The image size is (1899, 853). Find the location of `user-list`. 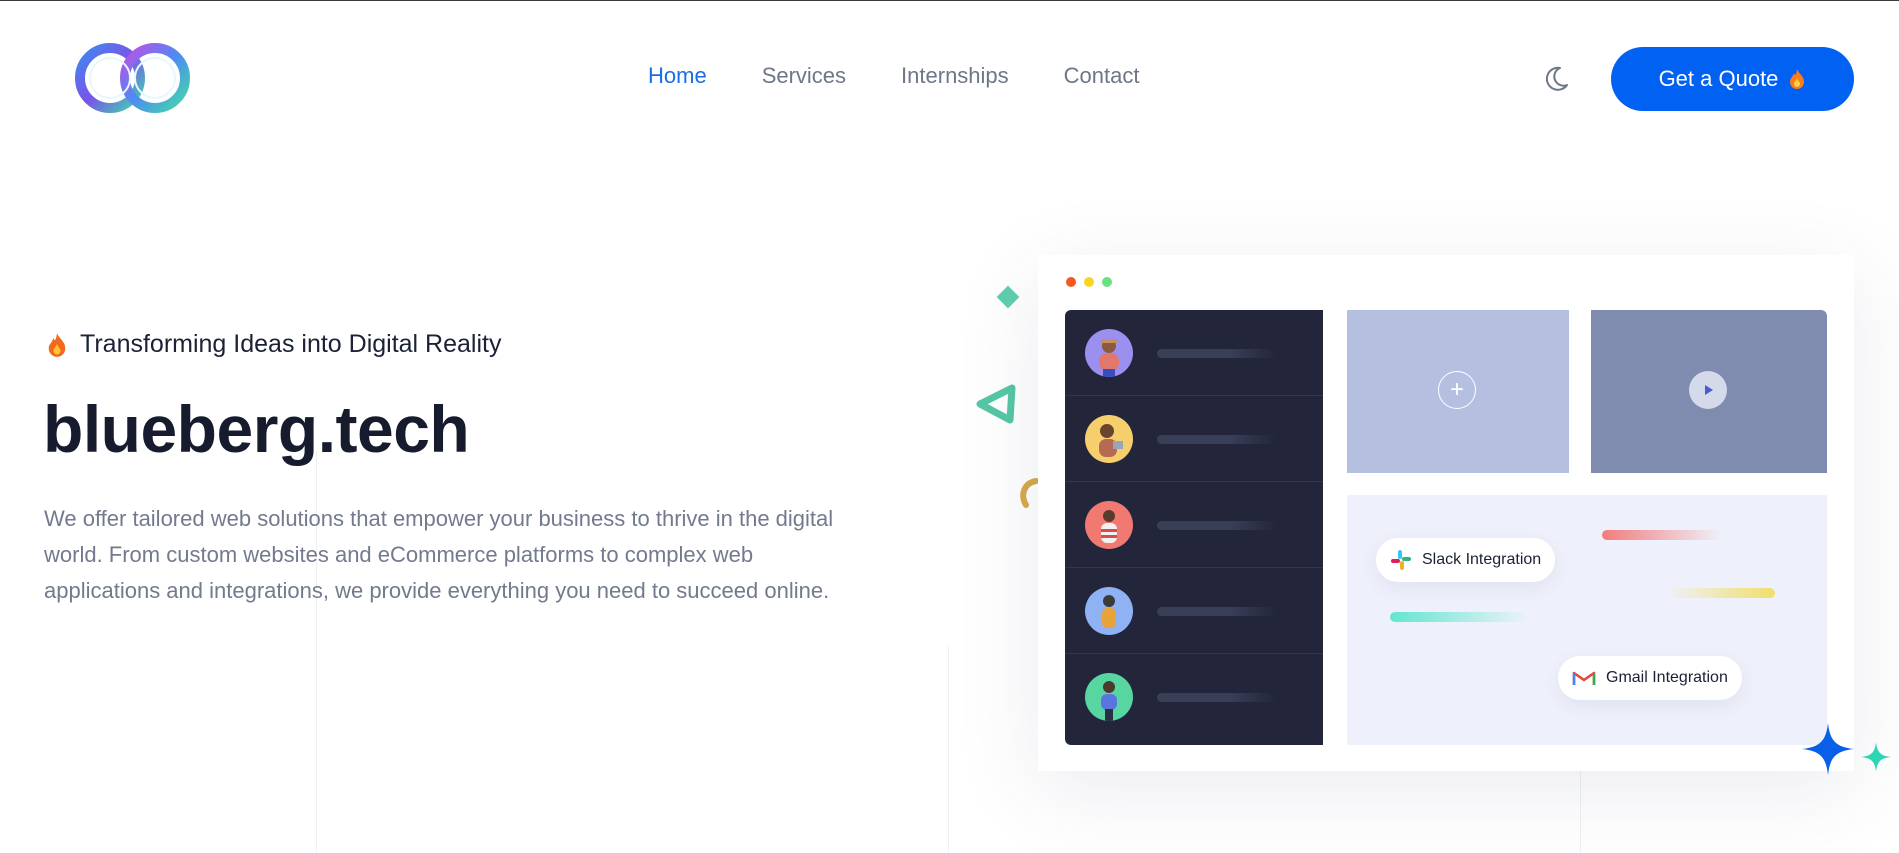

user-list is located at coordinates (1194, 527).